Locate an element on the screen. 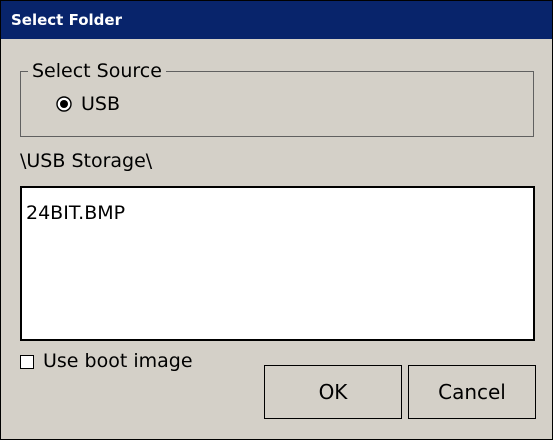 The image size is (553, 440). usb-radio-option: USB is located at coordinates (88, 104).